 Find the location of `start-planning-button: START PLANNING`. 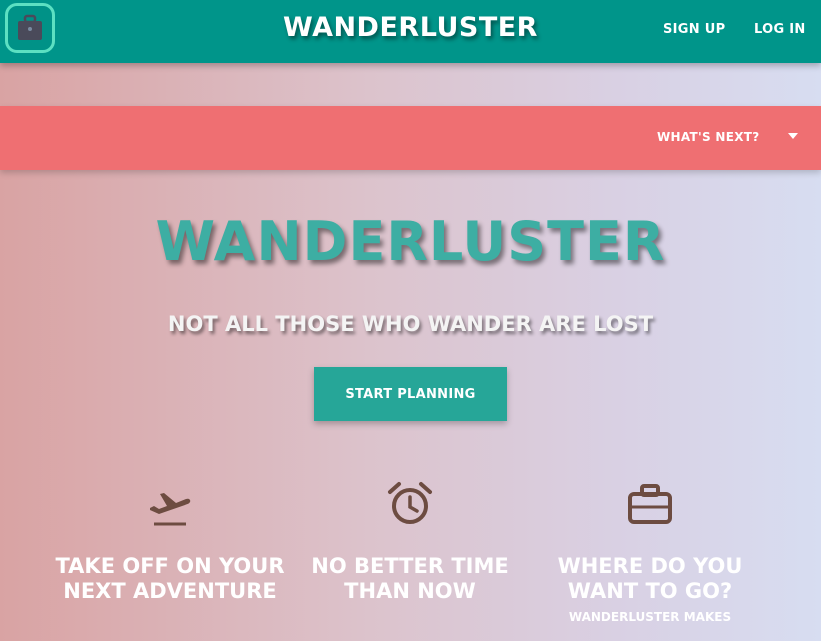

start-planning-button: START PLANNING is located at coordinates (410, 394).